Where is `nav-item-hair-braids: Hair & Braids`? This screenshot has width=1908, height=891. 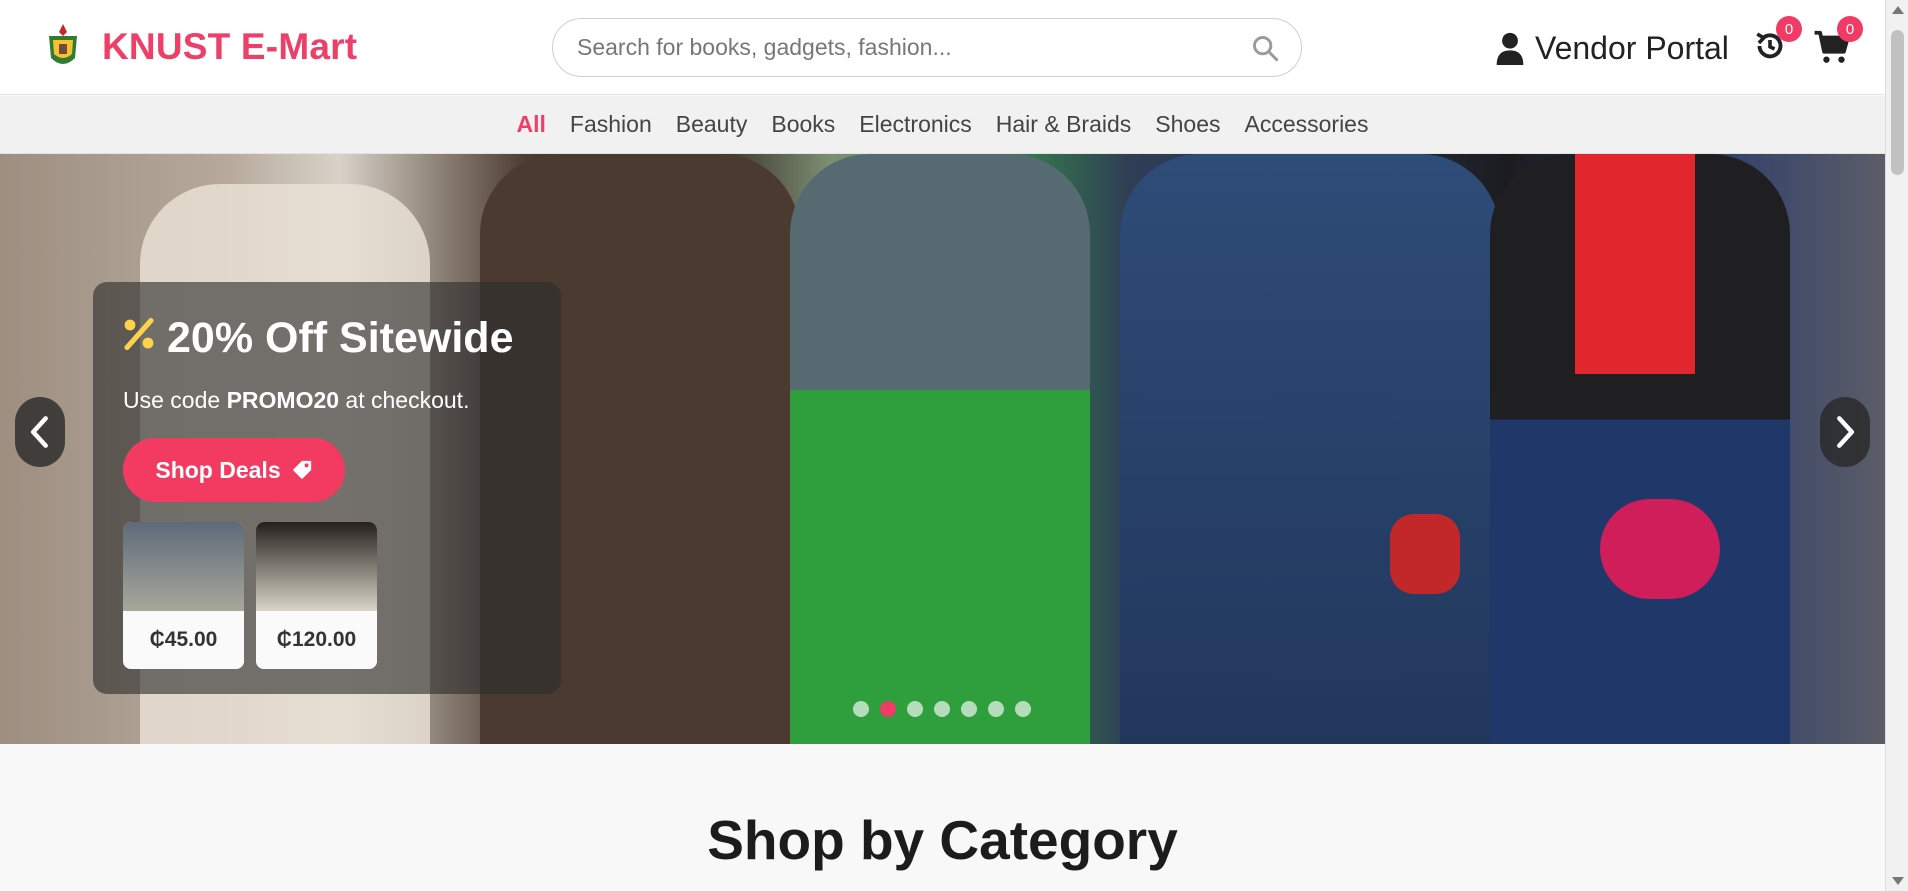
nav-item-hair-braids: Hair & Braids is located at coordinates (1063, 124).